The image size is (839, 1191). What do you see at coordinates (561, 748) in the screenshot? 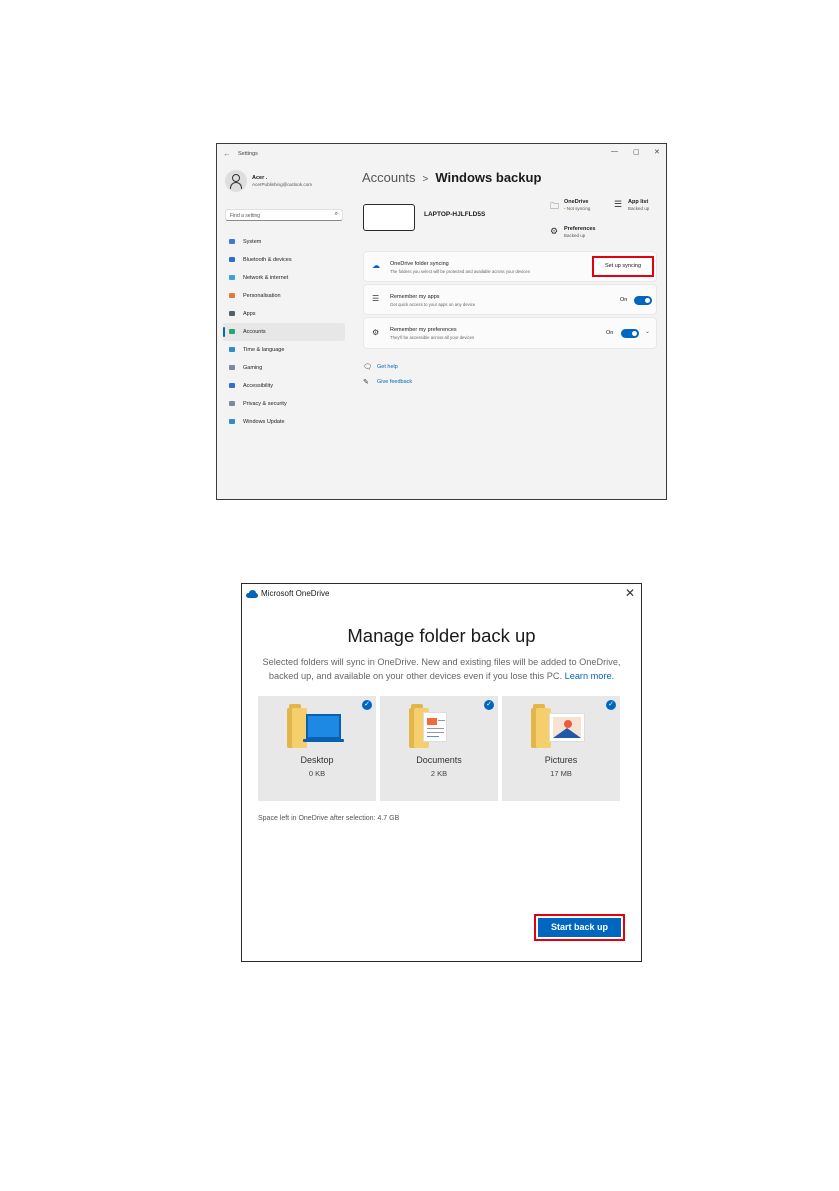
I see `folder-tile-pictures: ✓ Pictures 17 MB` at bounding box center [561, 748].